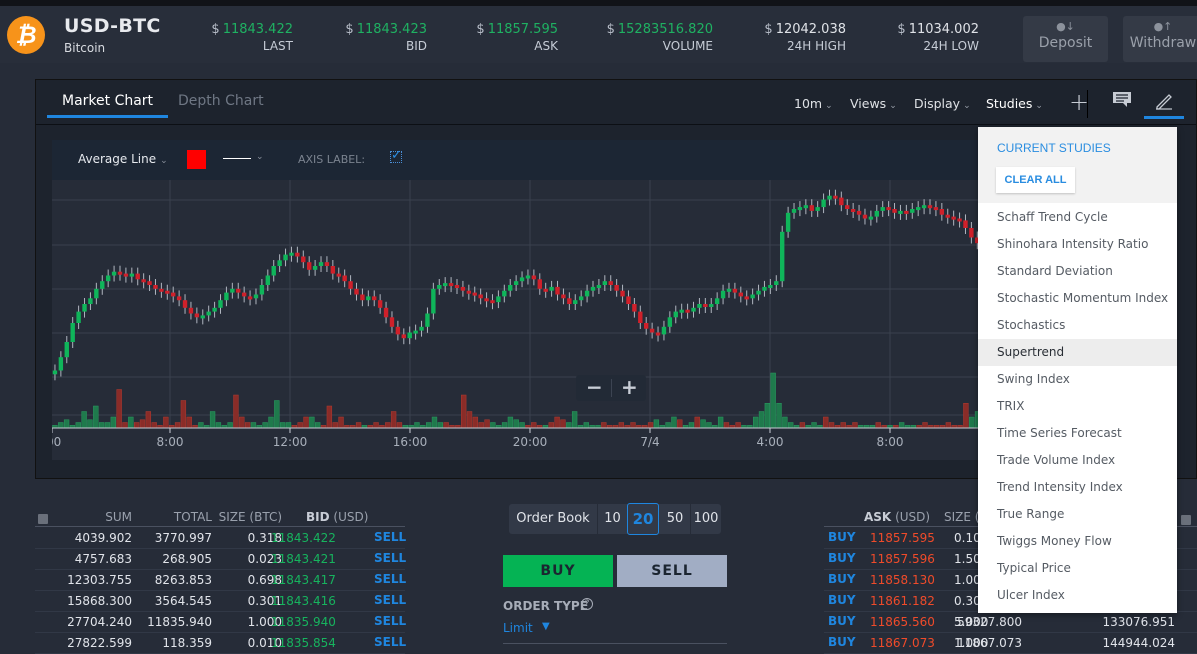  Describe the element at coordinates (587, 604) in the screenshot. I see `help-icon: ?` at that location.